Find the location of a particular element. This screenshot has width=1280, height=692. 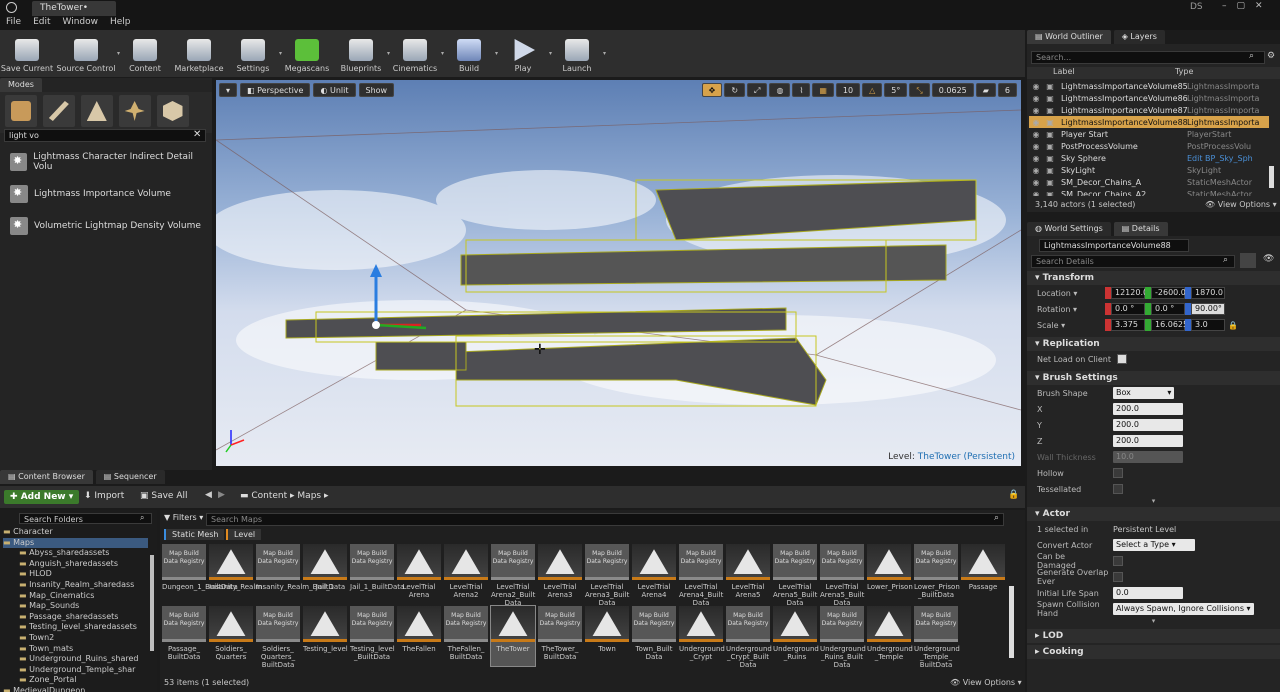

surface-snap-icon: ⌇ is located at coordinates (801, 90).